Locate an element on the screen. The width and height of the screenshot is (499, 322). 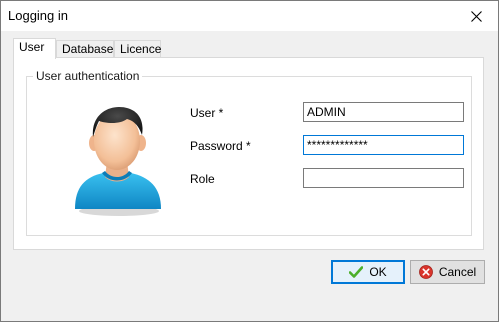
tab-user: User is located at coordinates (34, 48).